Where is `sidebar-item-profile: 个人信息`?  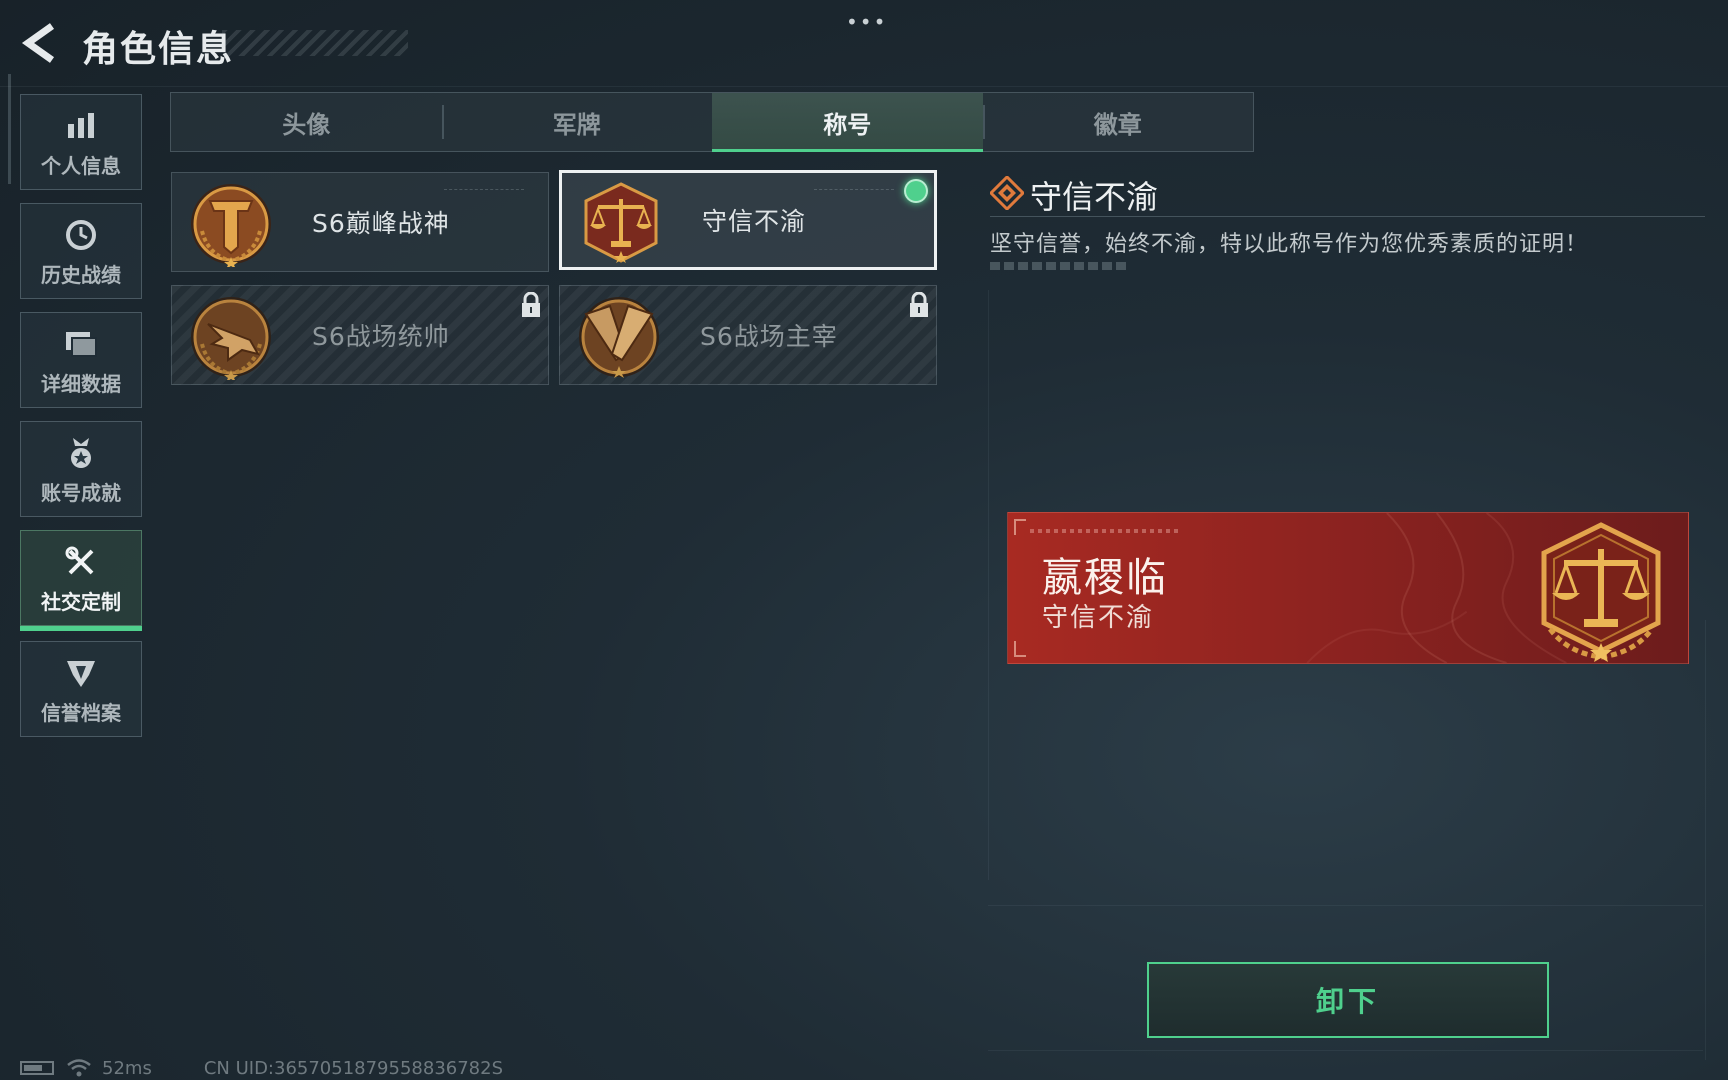
sidebar-item-profile: 个人信息 is located at coordinates (81, 142).